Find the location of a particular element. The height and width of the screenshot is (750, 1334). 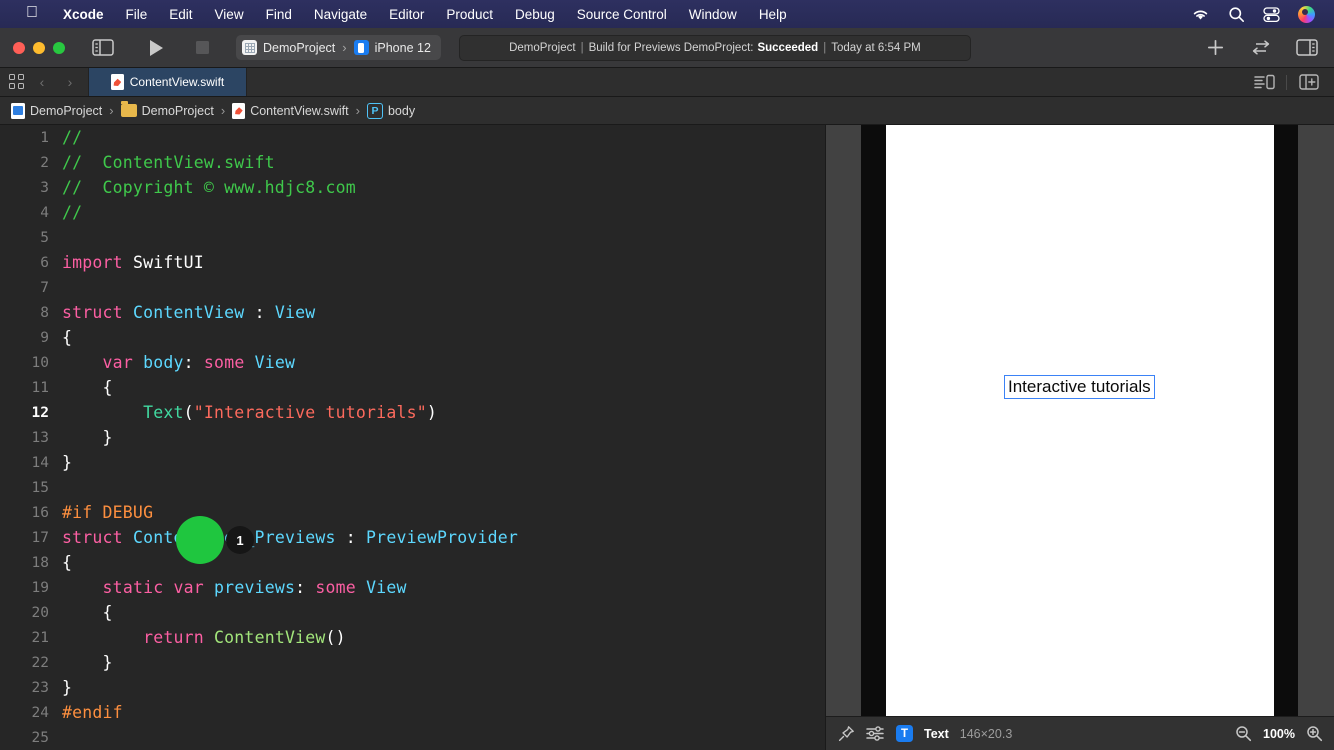

line-number: 12 is located at coordinates (40, 412).